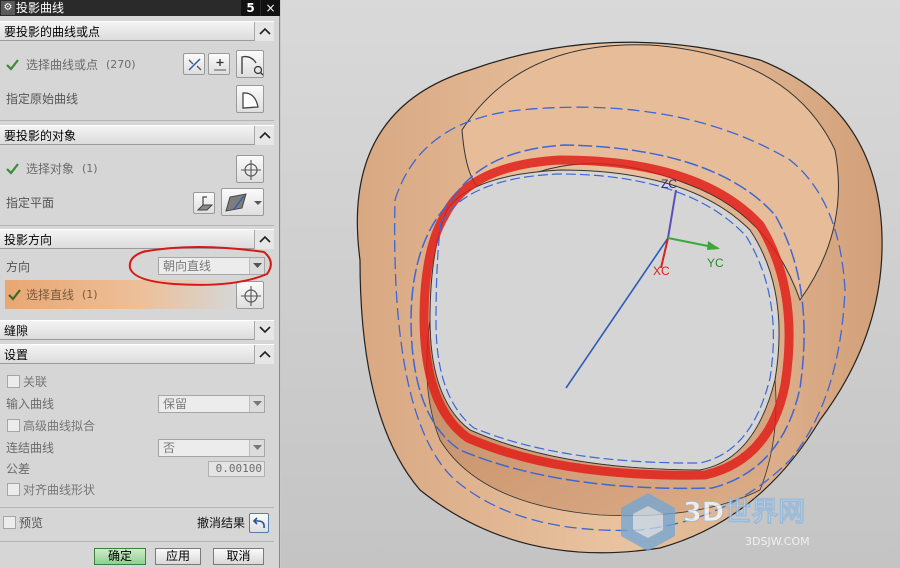 The height and width of the screenshot is (568, 900). Describe the element at coordinates (121, 64) in the screenshot. I see `select-curves-count: (270)` at that location.